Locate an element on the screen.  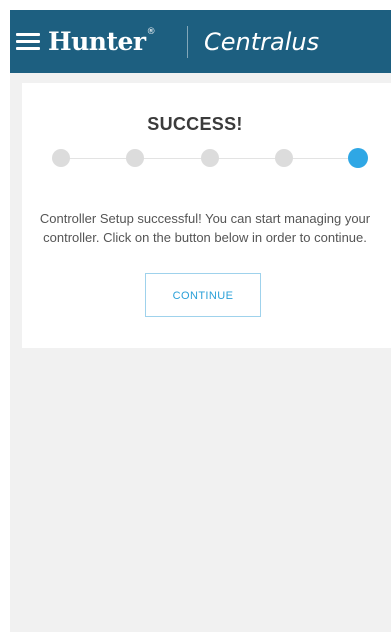
setup-progress-stepper is located at coordinates (206, 159).